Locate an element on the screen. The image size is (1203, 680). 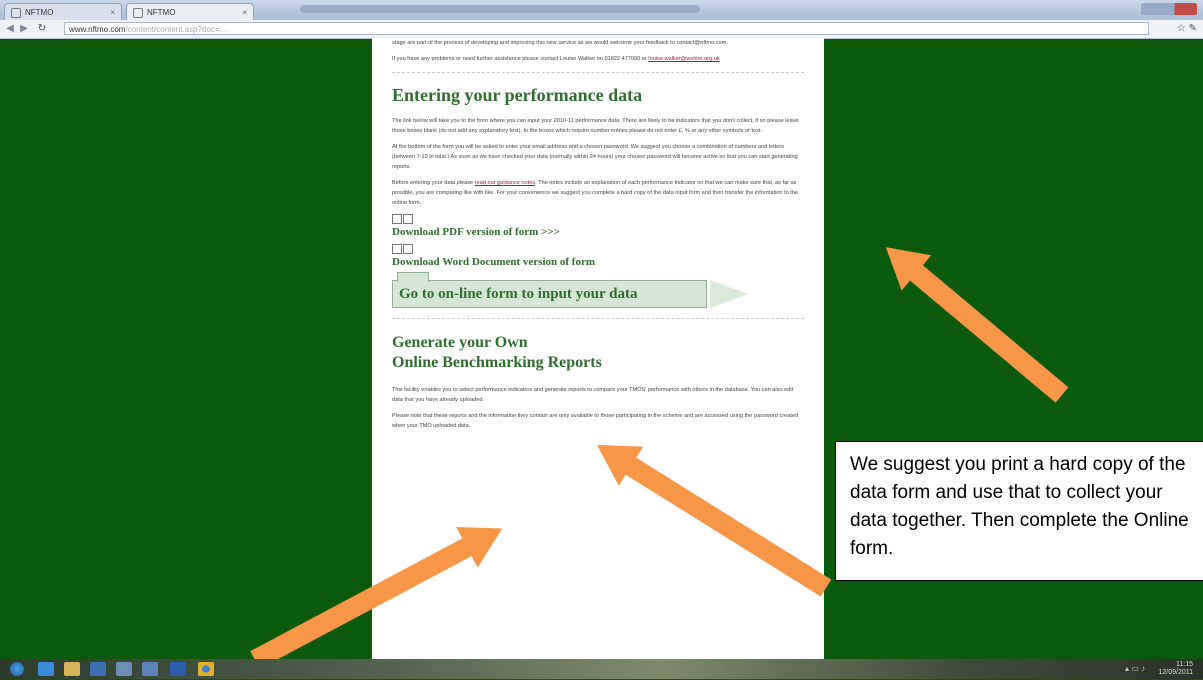
download-pdf-link: Download PDF version of form >>> is located at coordinates (598, 232).